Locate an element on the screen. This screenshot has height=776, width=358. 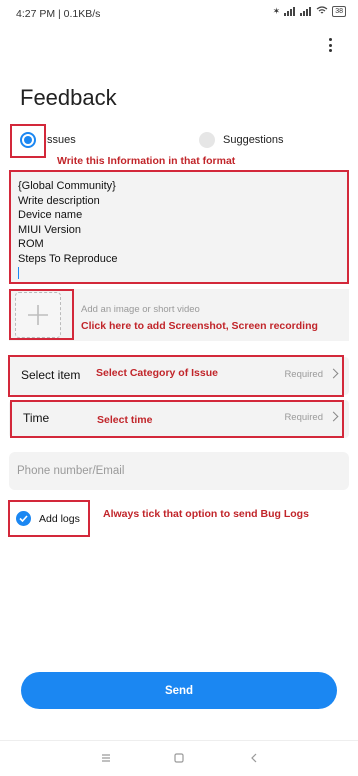
home-icon is located at coordinates (179, 758).